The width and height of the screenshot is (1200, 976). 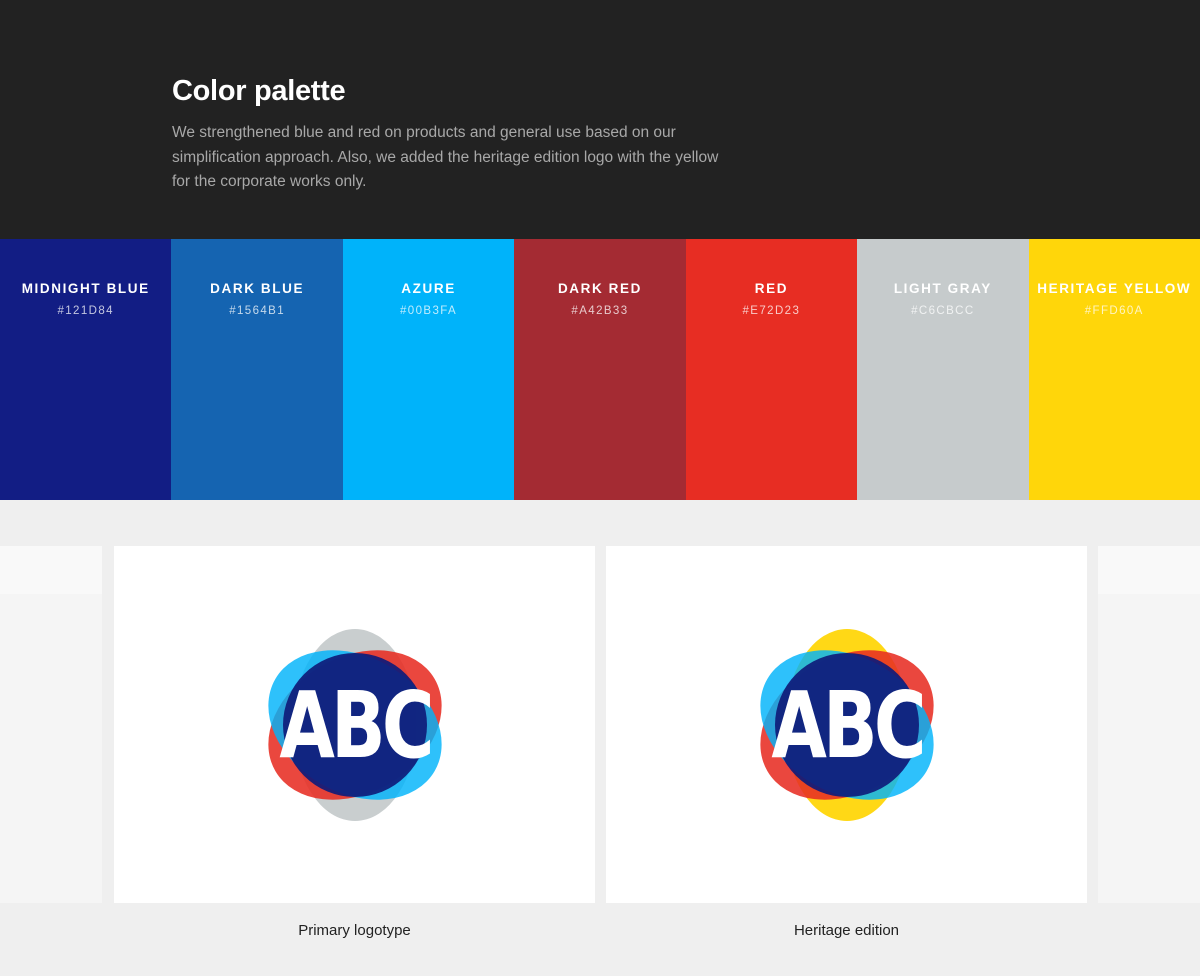 I want to click on swatch-midnight-blue: MIDNIGHT BLUE #121D84, so click(x=86, y=369).